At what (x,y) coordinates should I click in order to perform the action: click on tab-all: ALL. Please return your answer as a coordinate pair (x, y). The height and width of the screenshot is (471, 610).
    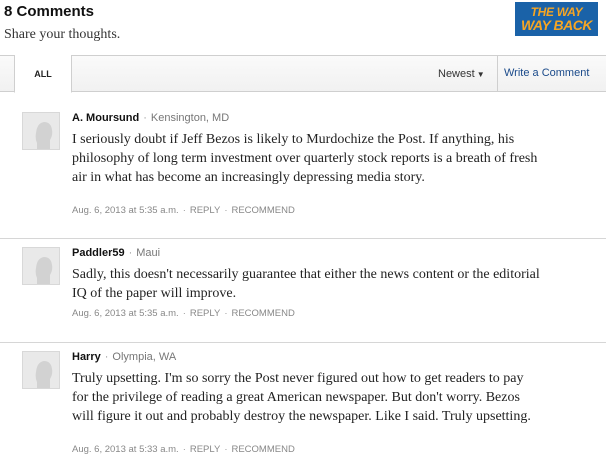
    Looking at the image, I should click on (43, 74).